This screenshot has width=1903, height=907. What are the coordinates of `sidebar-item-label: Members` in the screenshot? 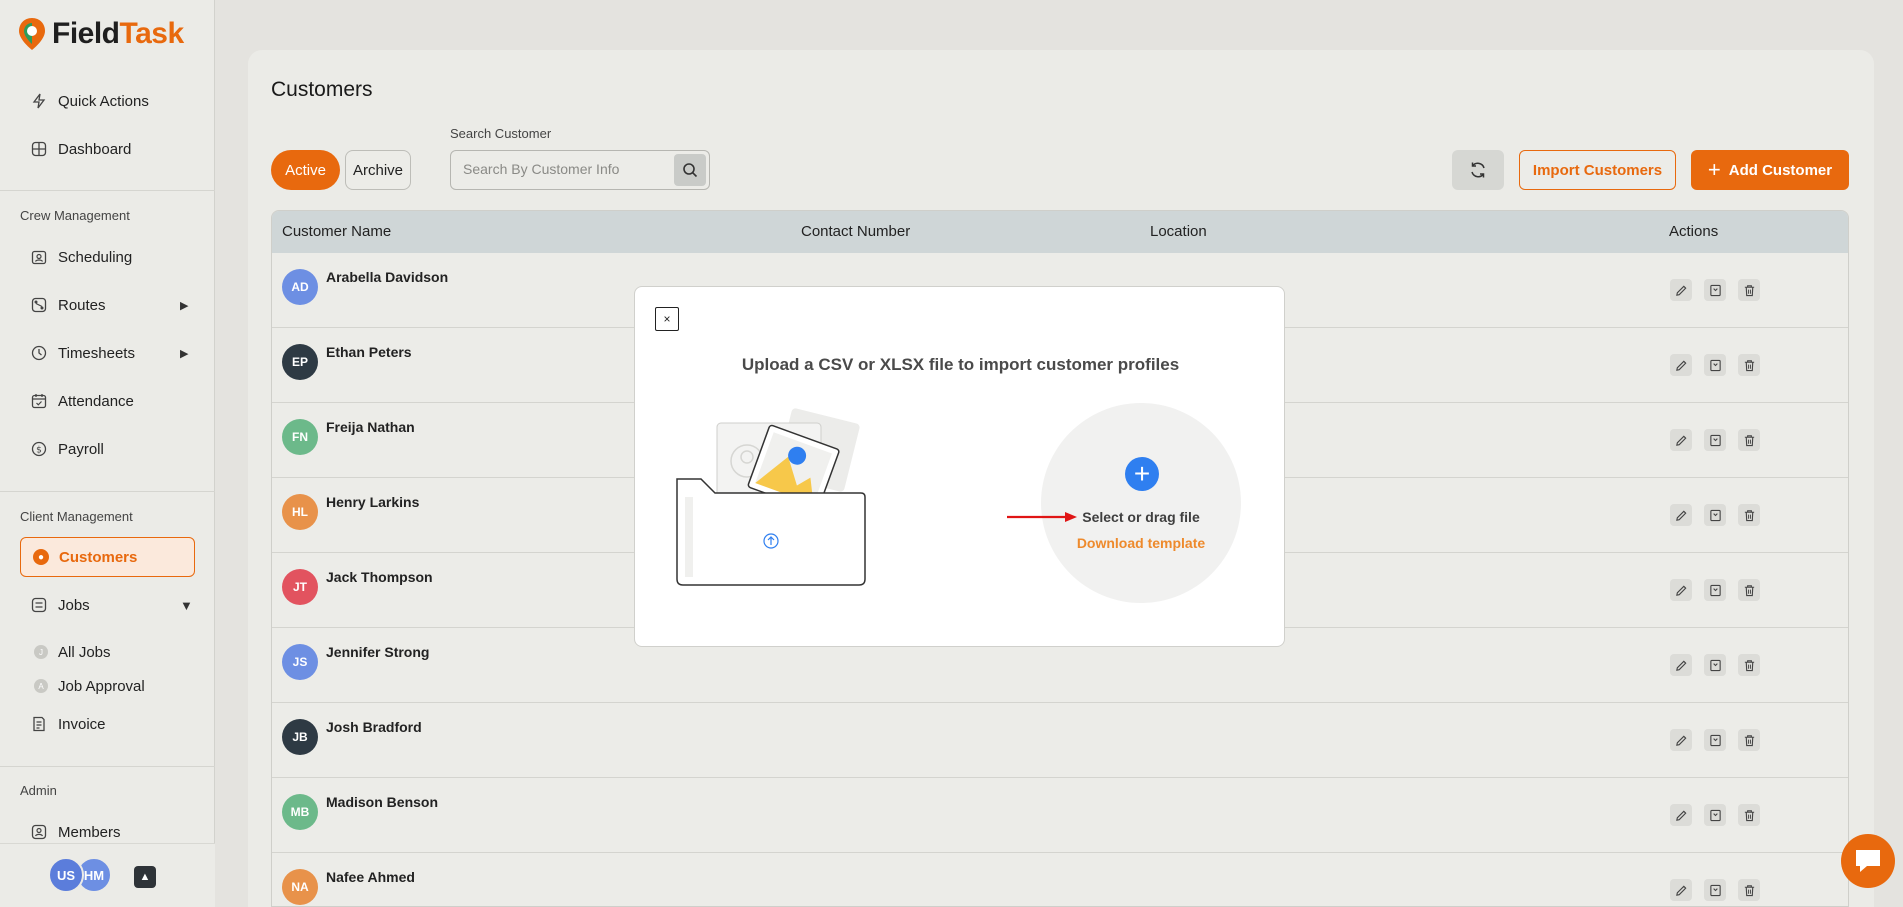 It's located at (89, 832).